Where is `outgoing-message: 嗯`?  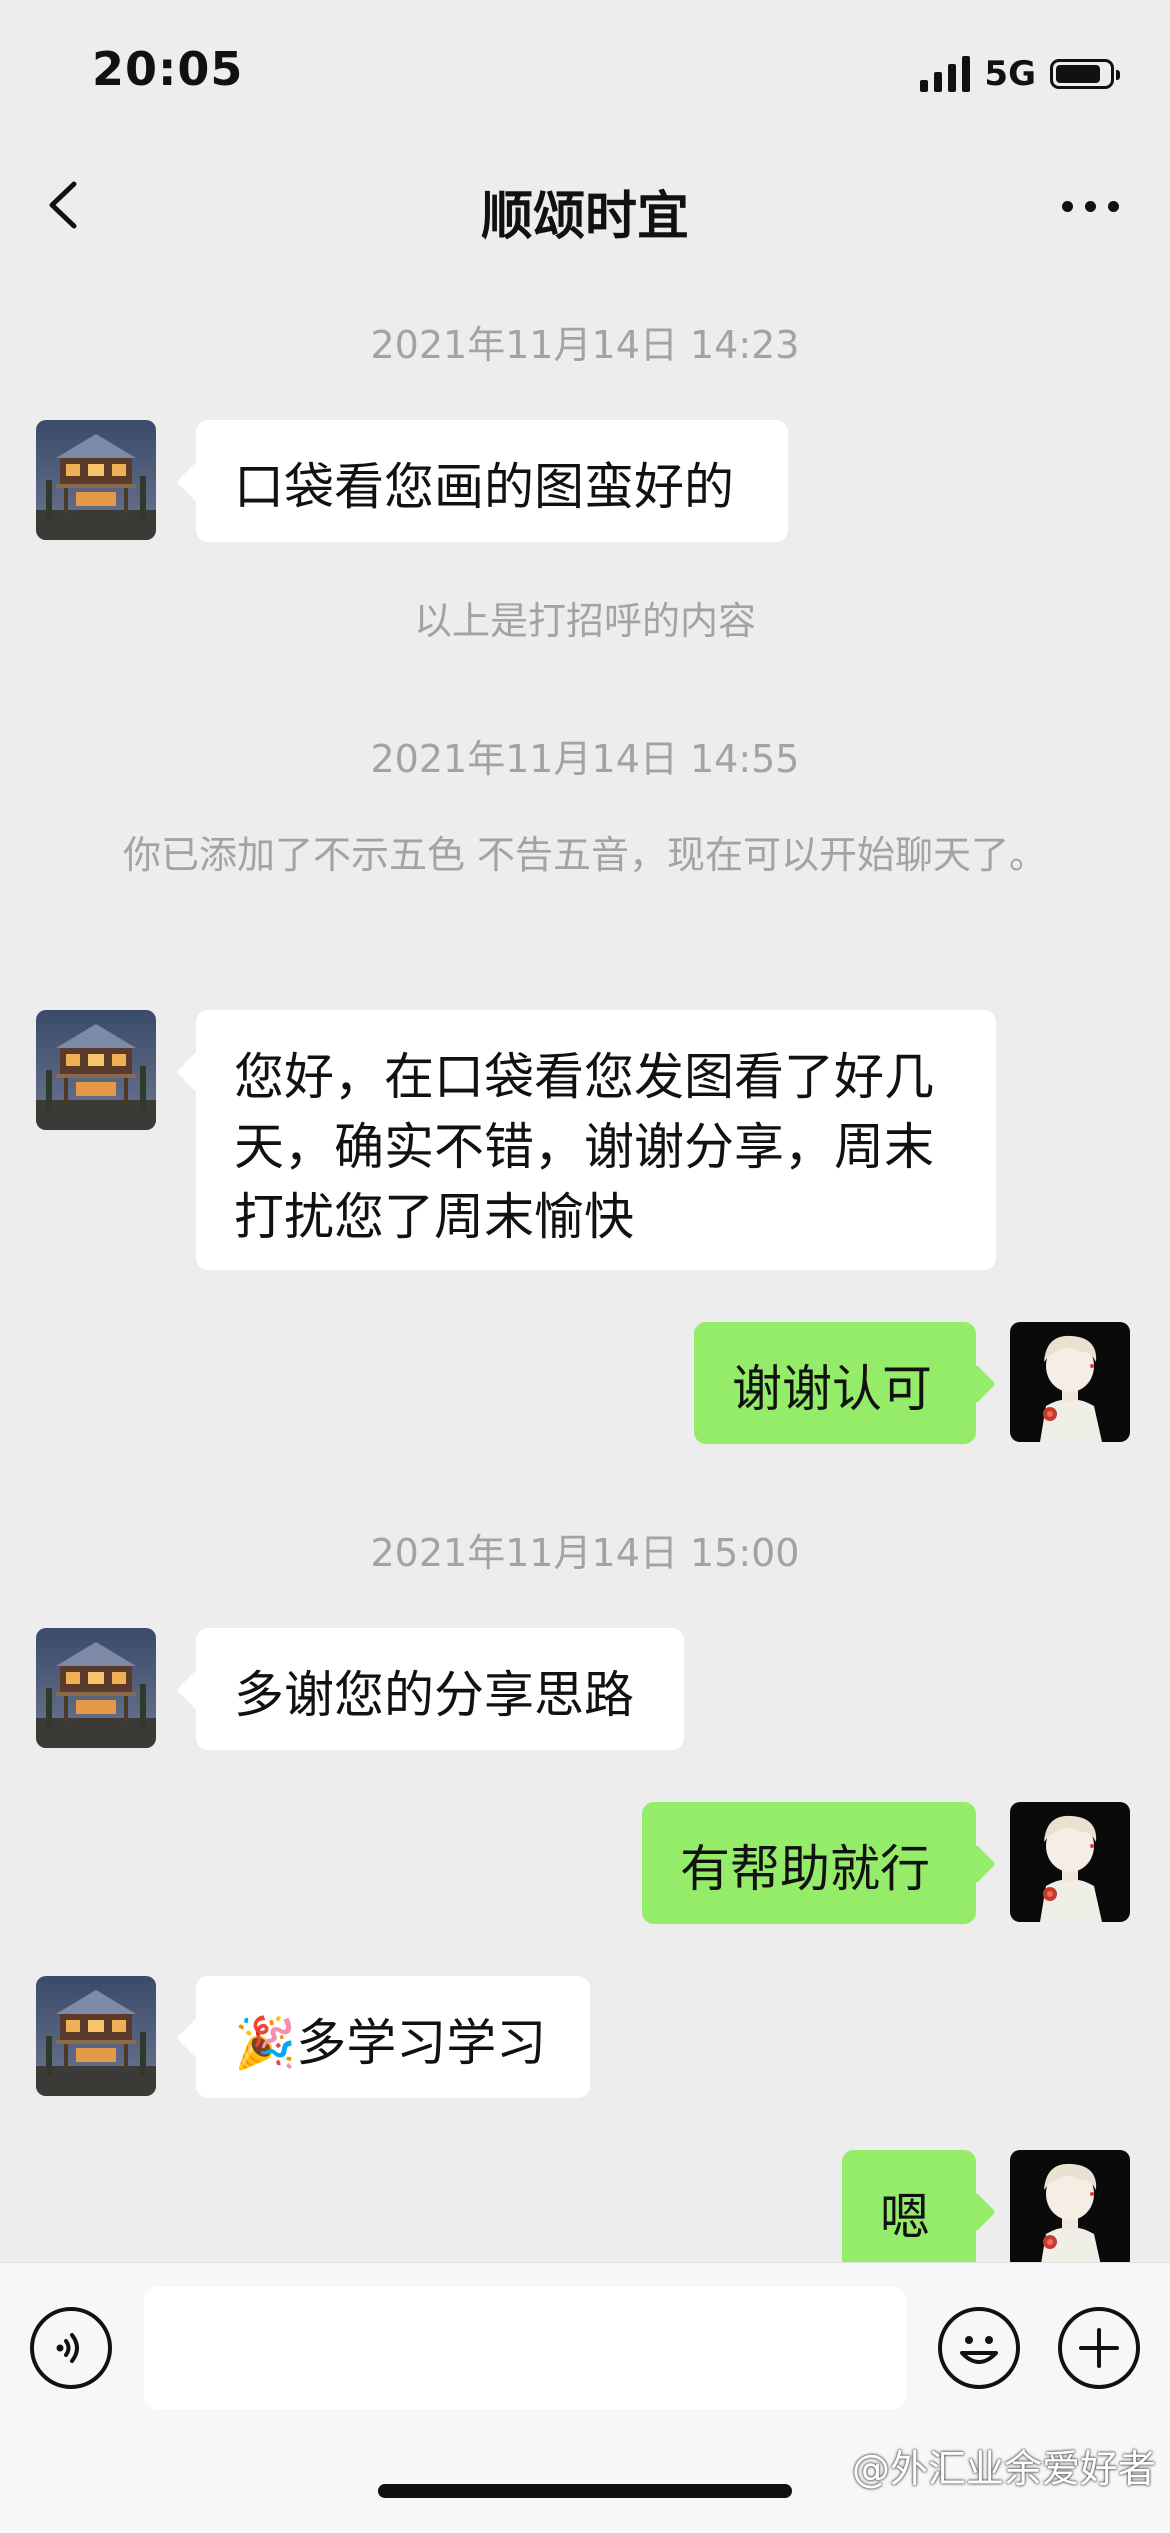
outgoing-message: 嗯 is located at coordinates (909, 2211).